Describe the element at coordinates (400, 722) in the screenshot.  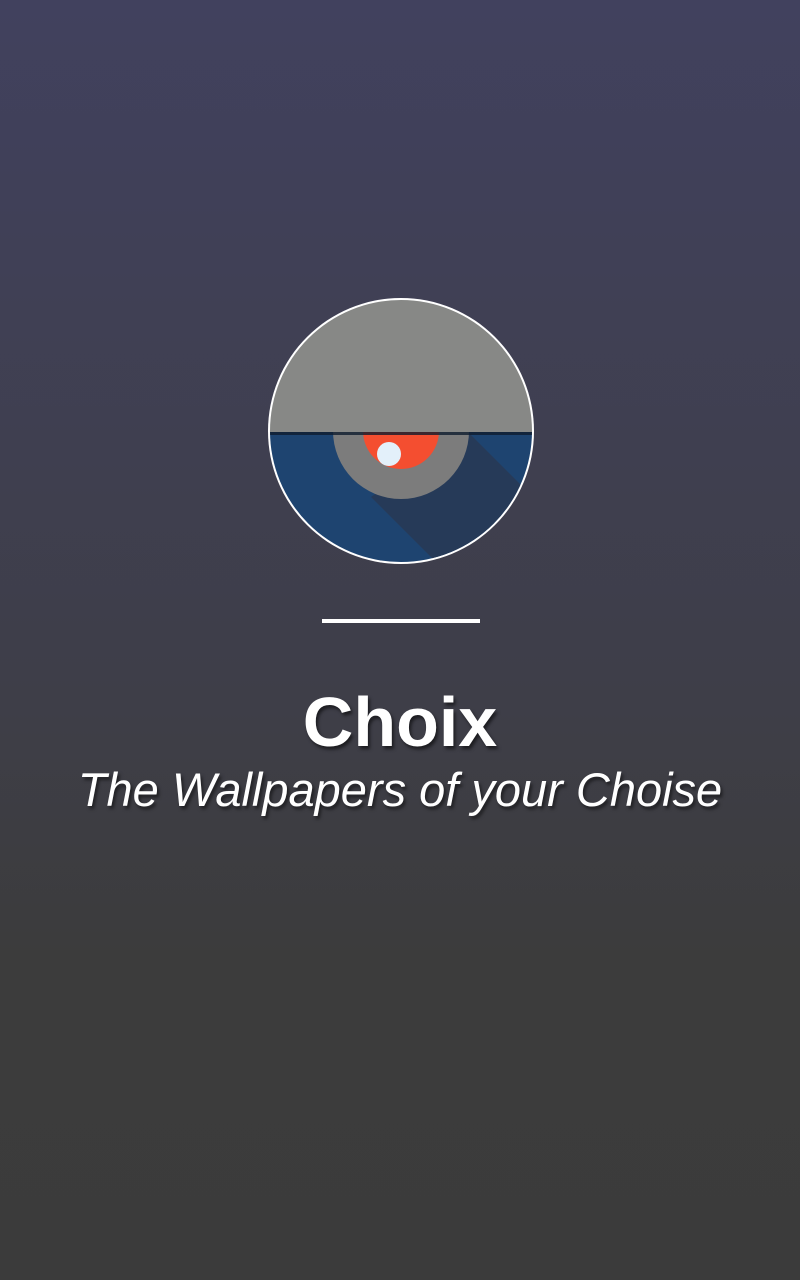
I see `app-title: Choix` at that location.